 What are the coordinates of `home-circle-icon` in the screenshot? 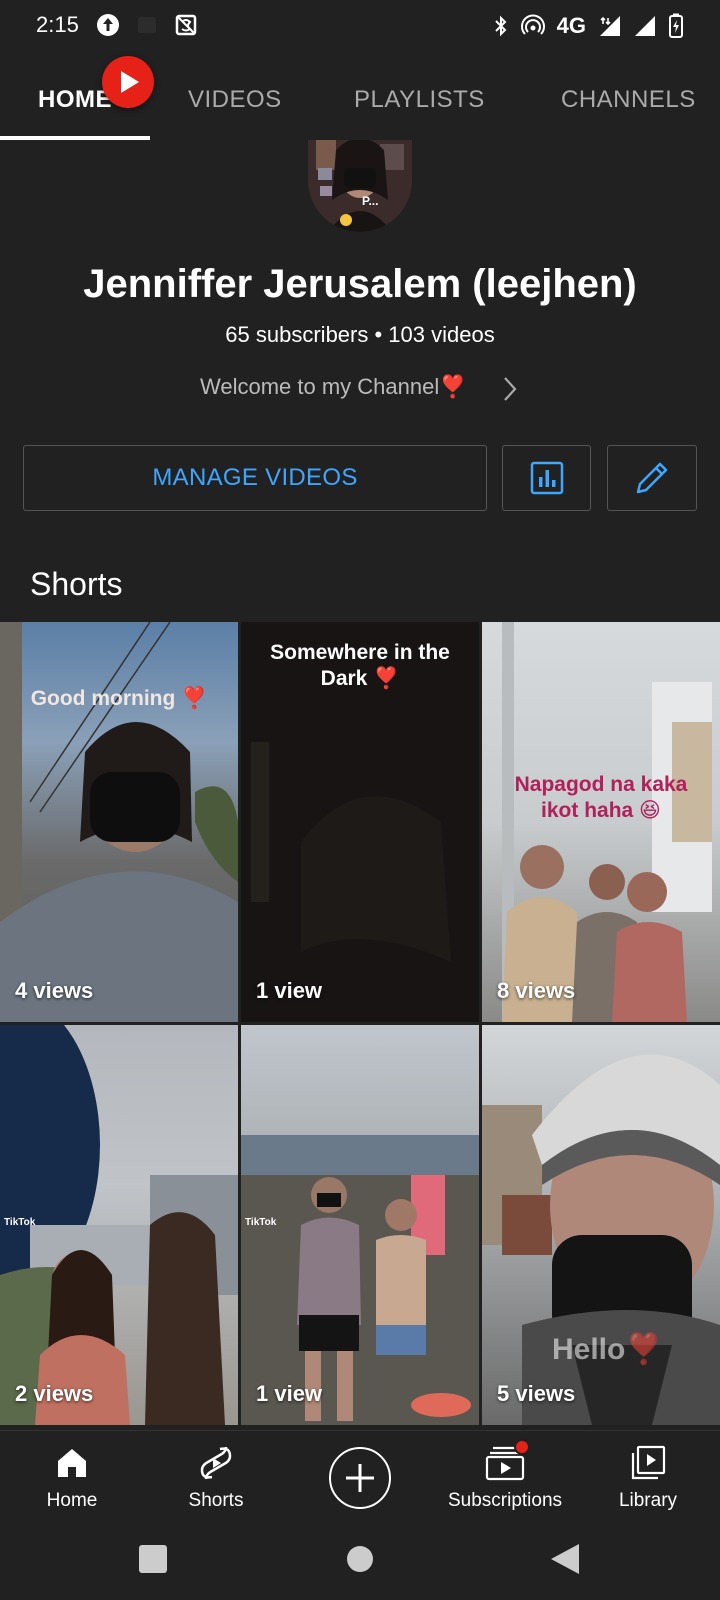 It's located at (360, 1559).